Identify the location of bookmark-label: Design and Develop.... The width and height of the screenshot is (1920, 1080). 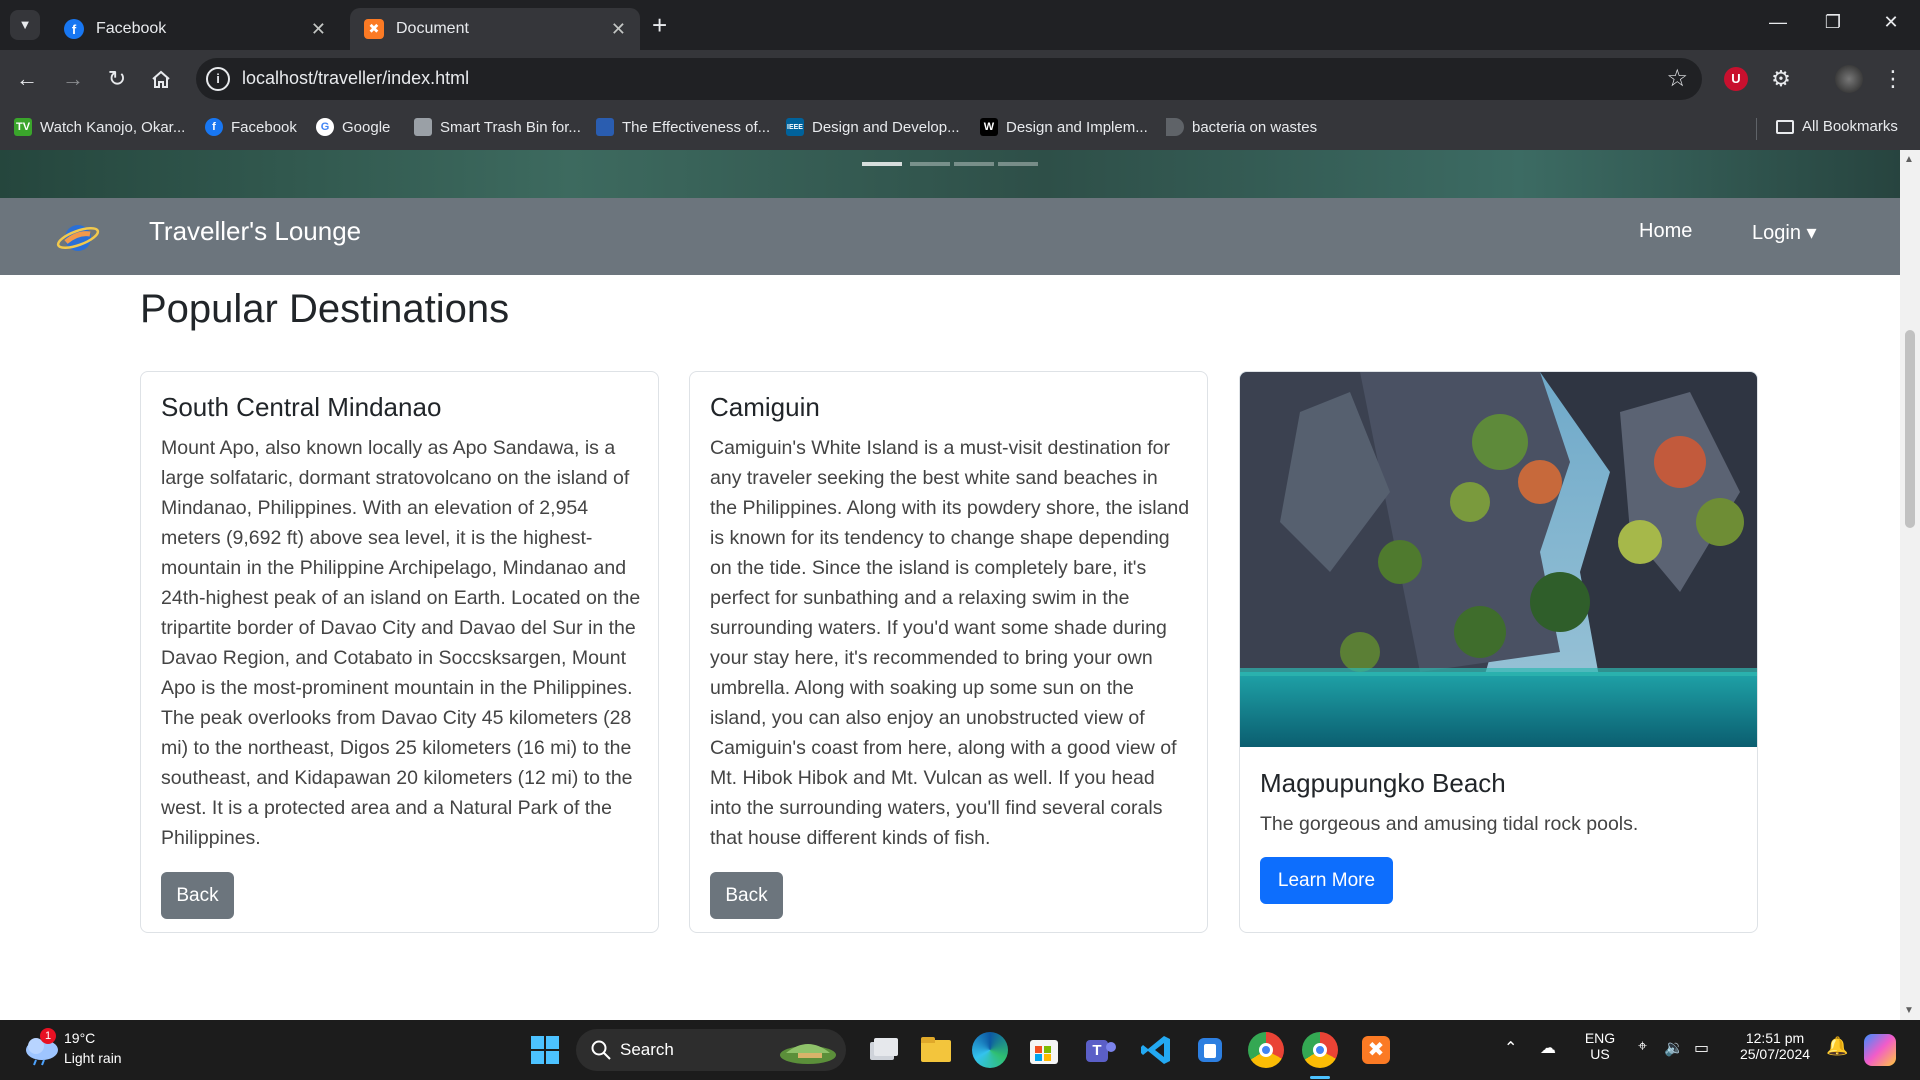
(886, 127).